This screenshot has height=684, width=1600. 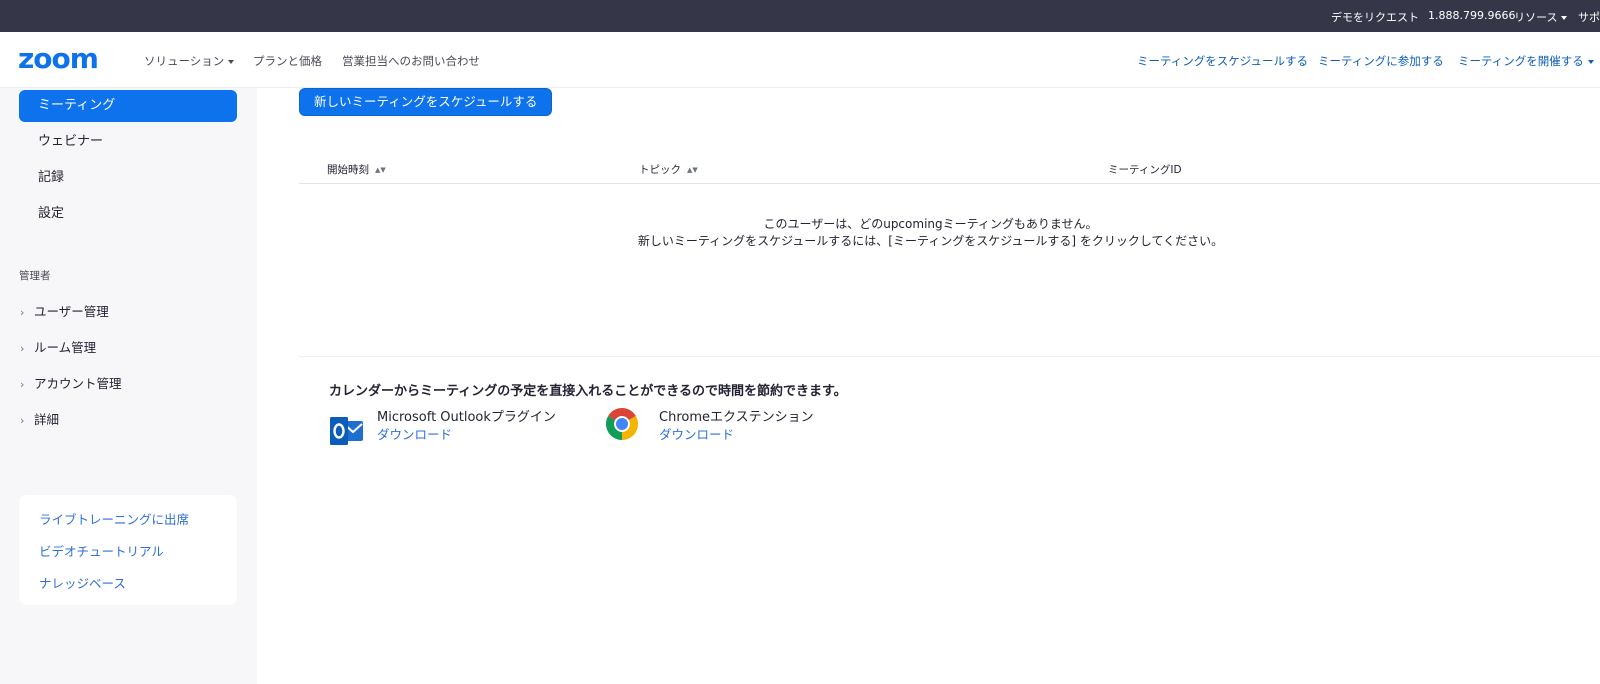 I want to click on sidebar-item-label: ルーム管理, so click(x=65, y=347).